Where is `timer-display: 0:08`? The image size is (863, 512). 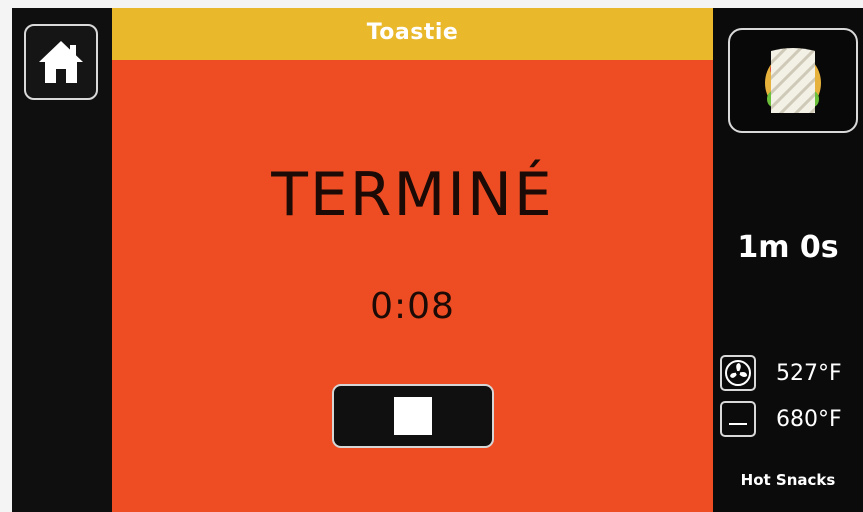
timer-display: 0:08 is located at coordinates (412, 306).